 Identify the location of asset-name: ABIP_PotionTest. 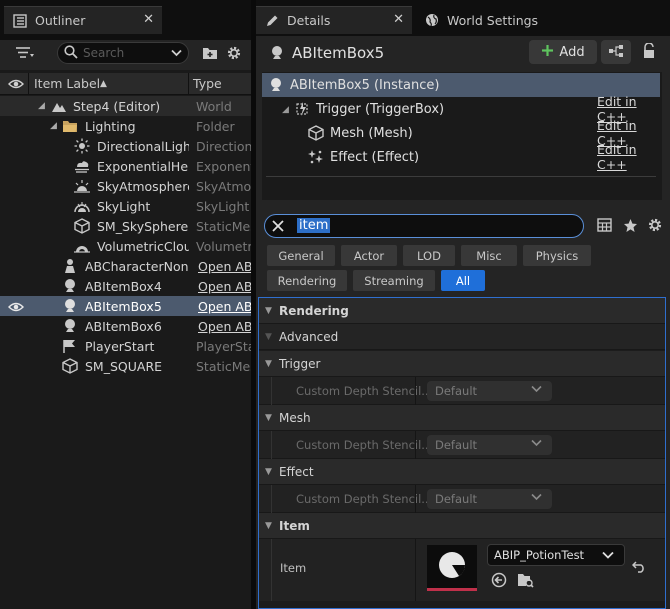
(539, 555).